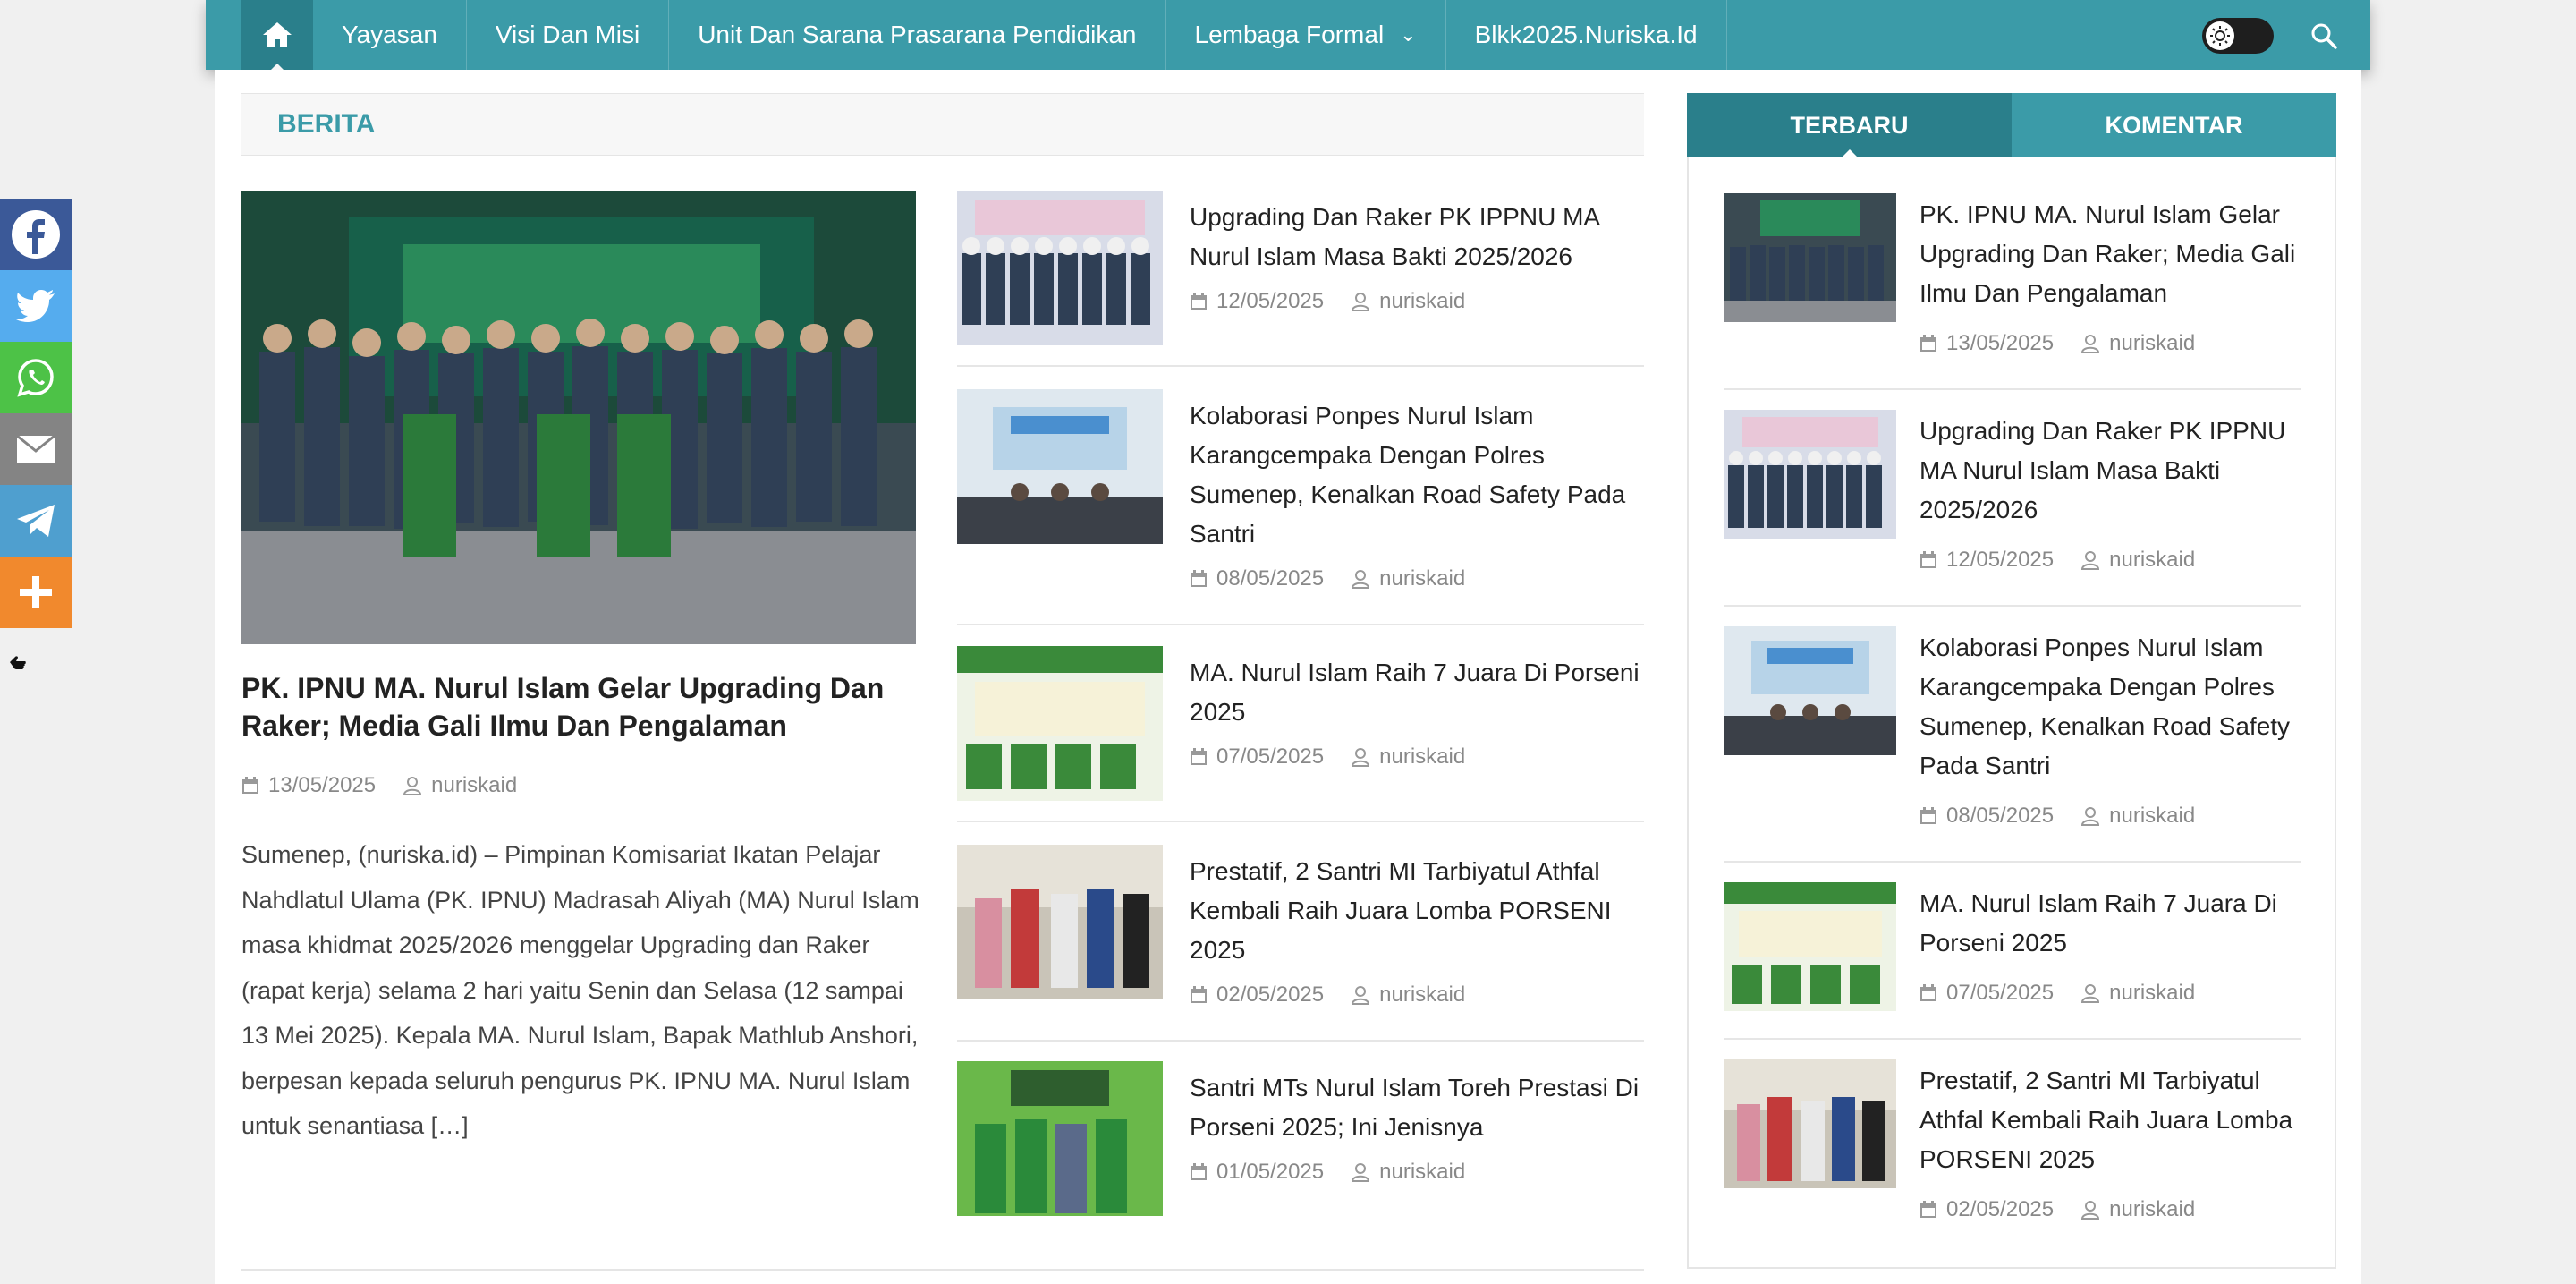 This screenshot has height=1284, width=2576. Describe the element at coordinates (36, 592) in the screenshot. I see `share-more-button` at that location.